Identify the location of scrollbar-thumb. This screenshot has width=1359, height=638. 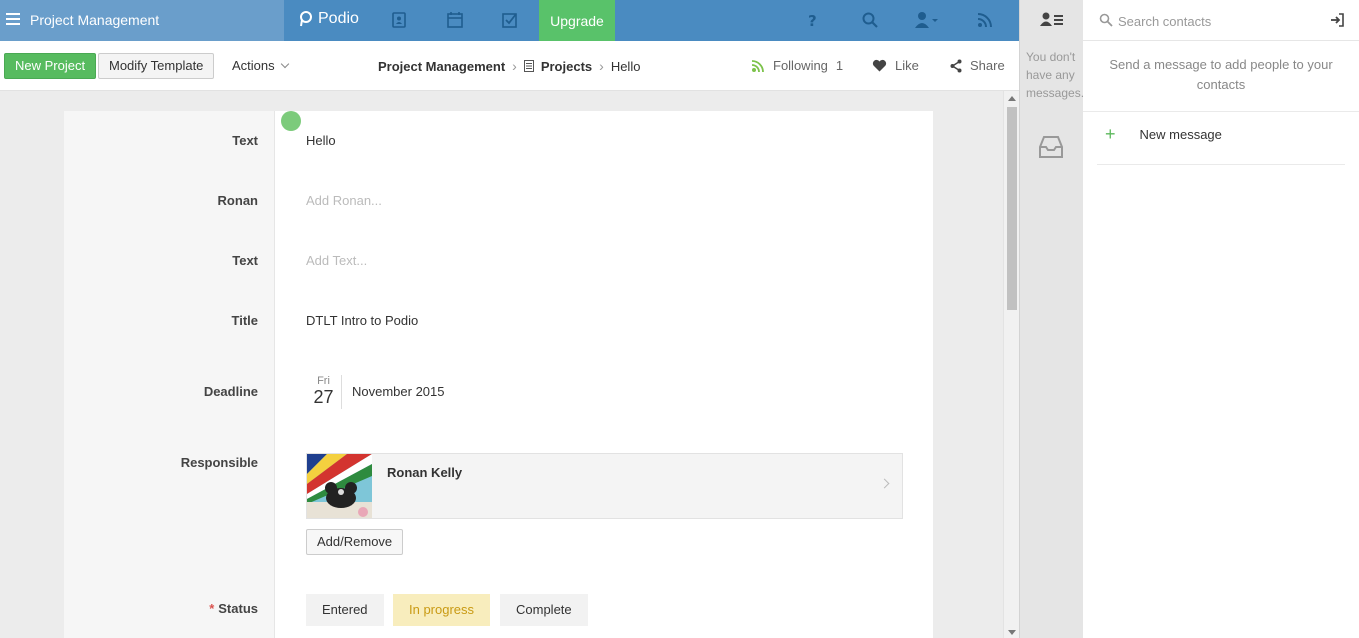
(1012, 208).